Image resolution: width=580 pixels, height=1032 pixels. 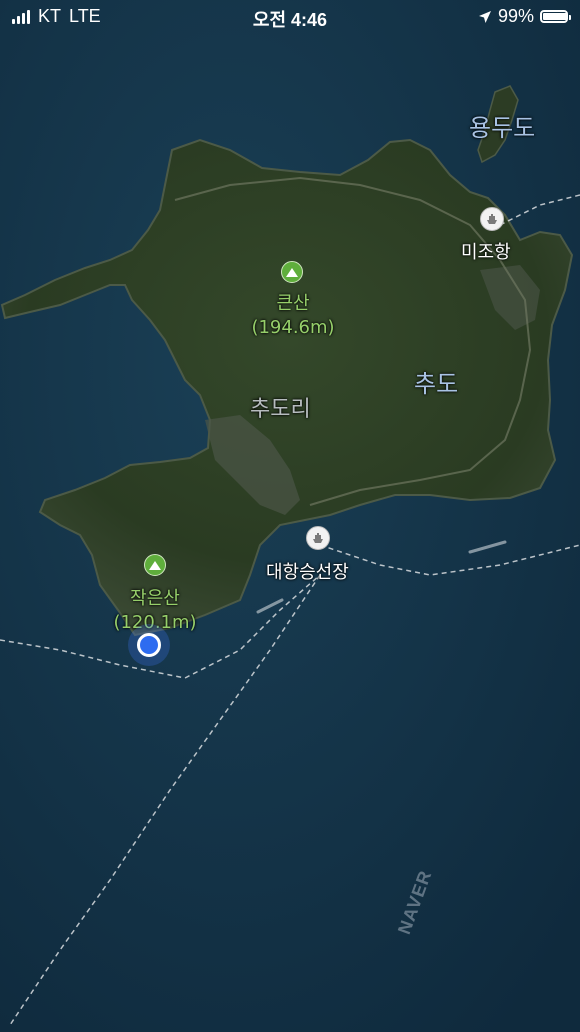 I want to click on battery-icon, so click(x=555, y=16).